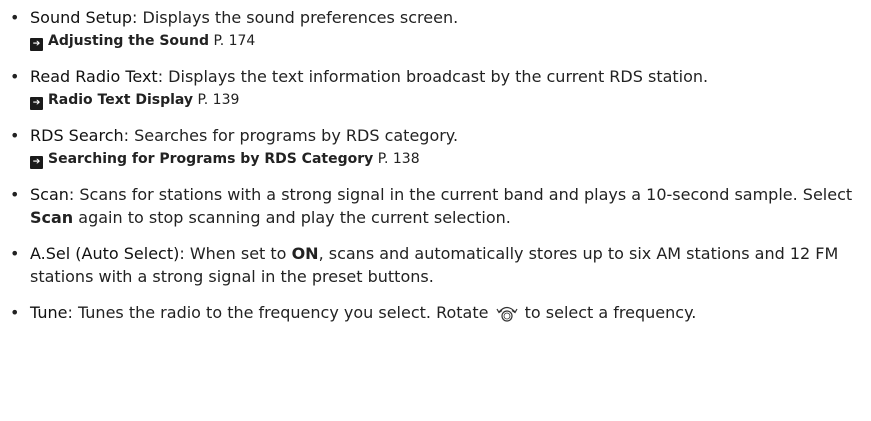  What do you see at coordinates (450, 41) in the screenshot?
I see `cross-reference-link: ➔ Adjusting the Sound P. 174` at bounding box center [450, 41].